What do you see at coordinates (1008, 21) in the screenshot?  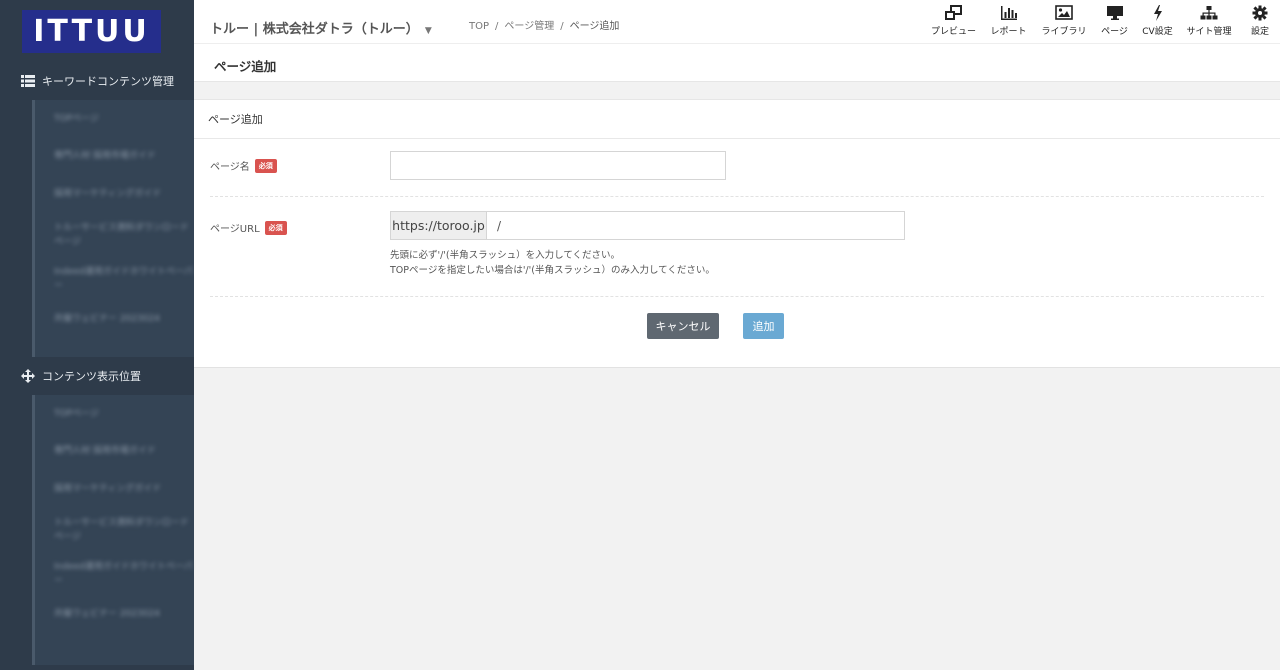 I see `tool-report: レポート` at bounding box center [1008, 21].